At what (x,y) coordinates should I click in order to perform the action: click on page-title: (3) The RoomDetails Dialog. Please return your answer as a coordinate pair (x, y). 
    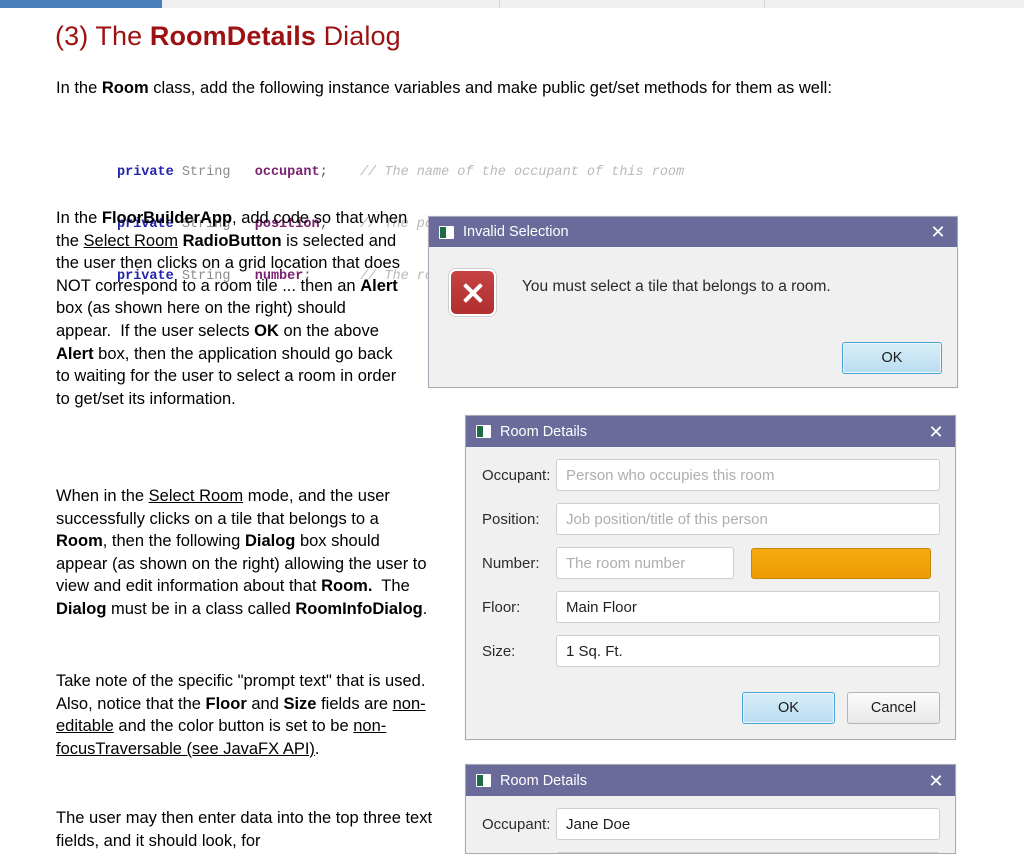
    Looking at the image, I should click on (228, 36).